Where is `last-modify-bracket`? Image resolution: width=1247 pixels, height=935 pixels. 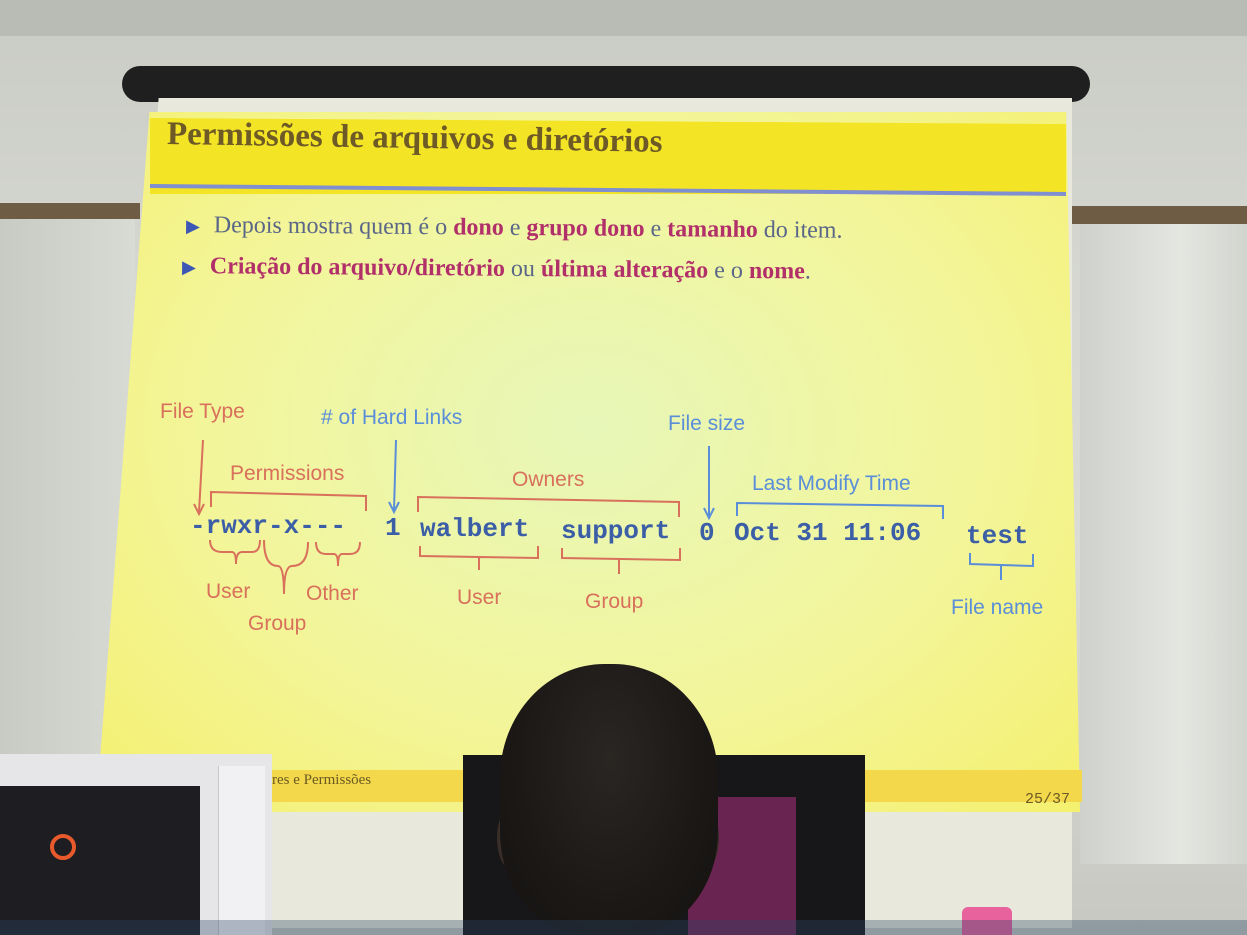 last-modify-bracket is located at coordinates (840, 510).